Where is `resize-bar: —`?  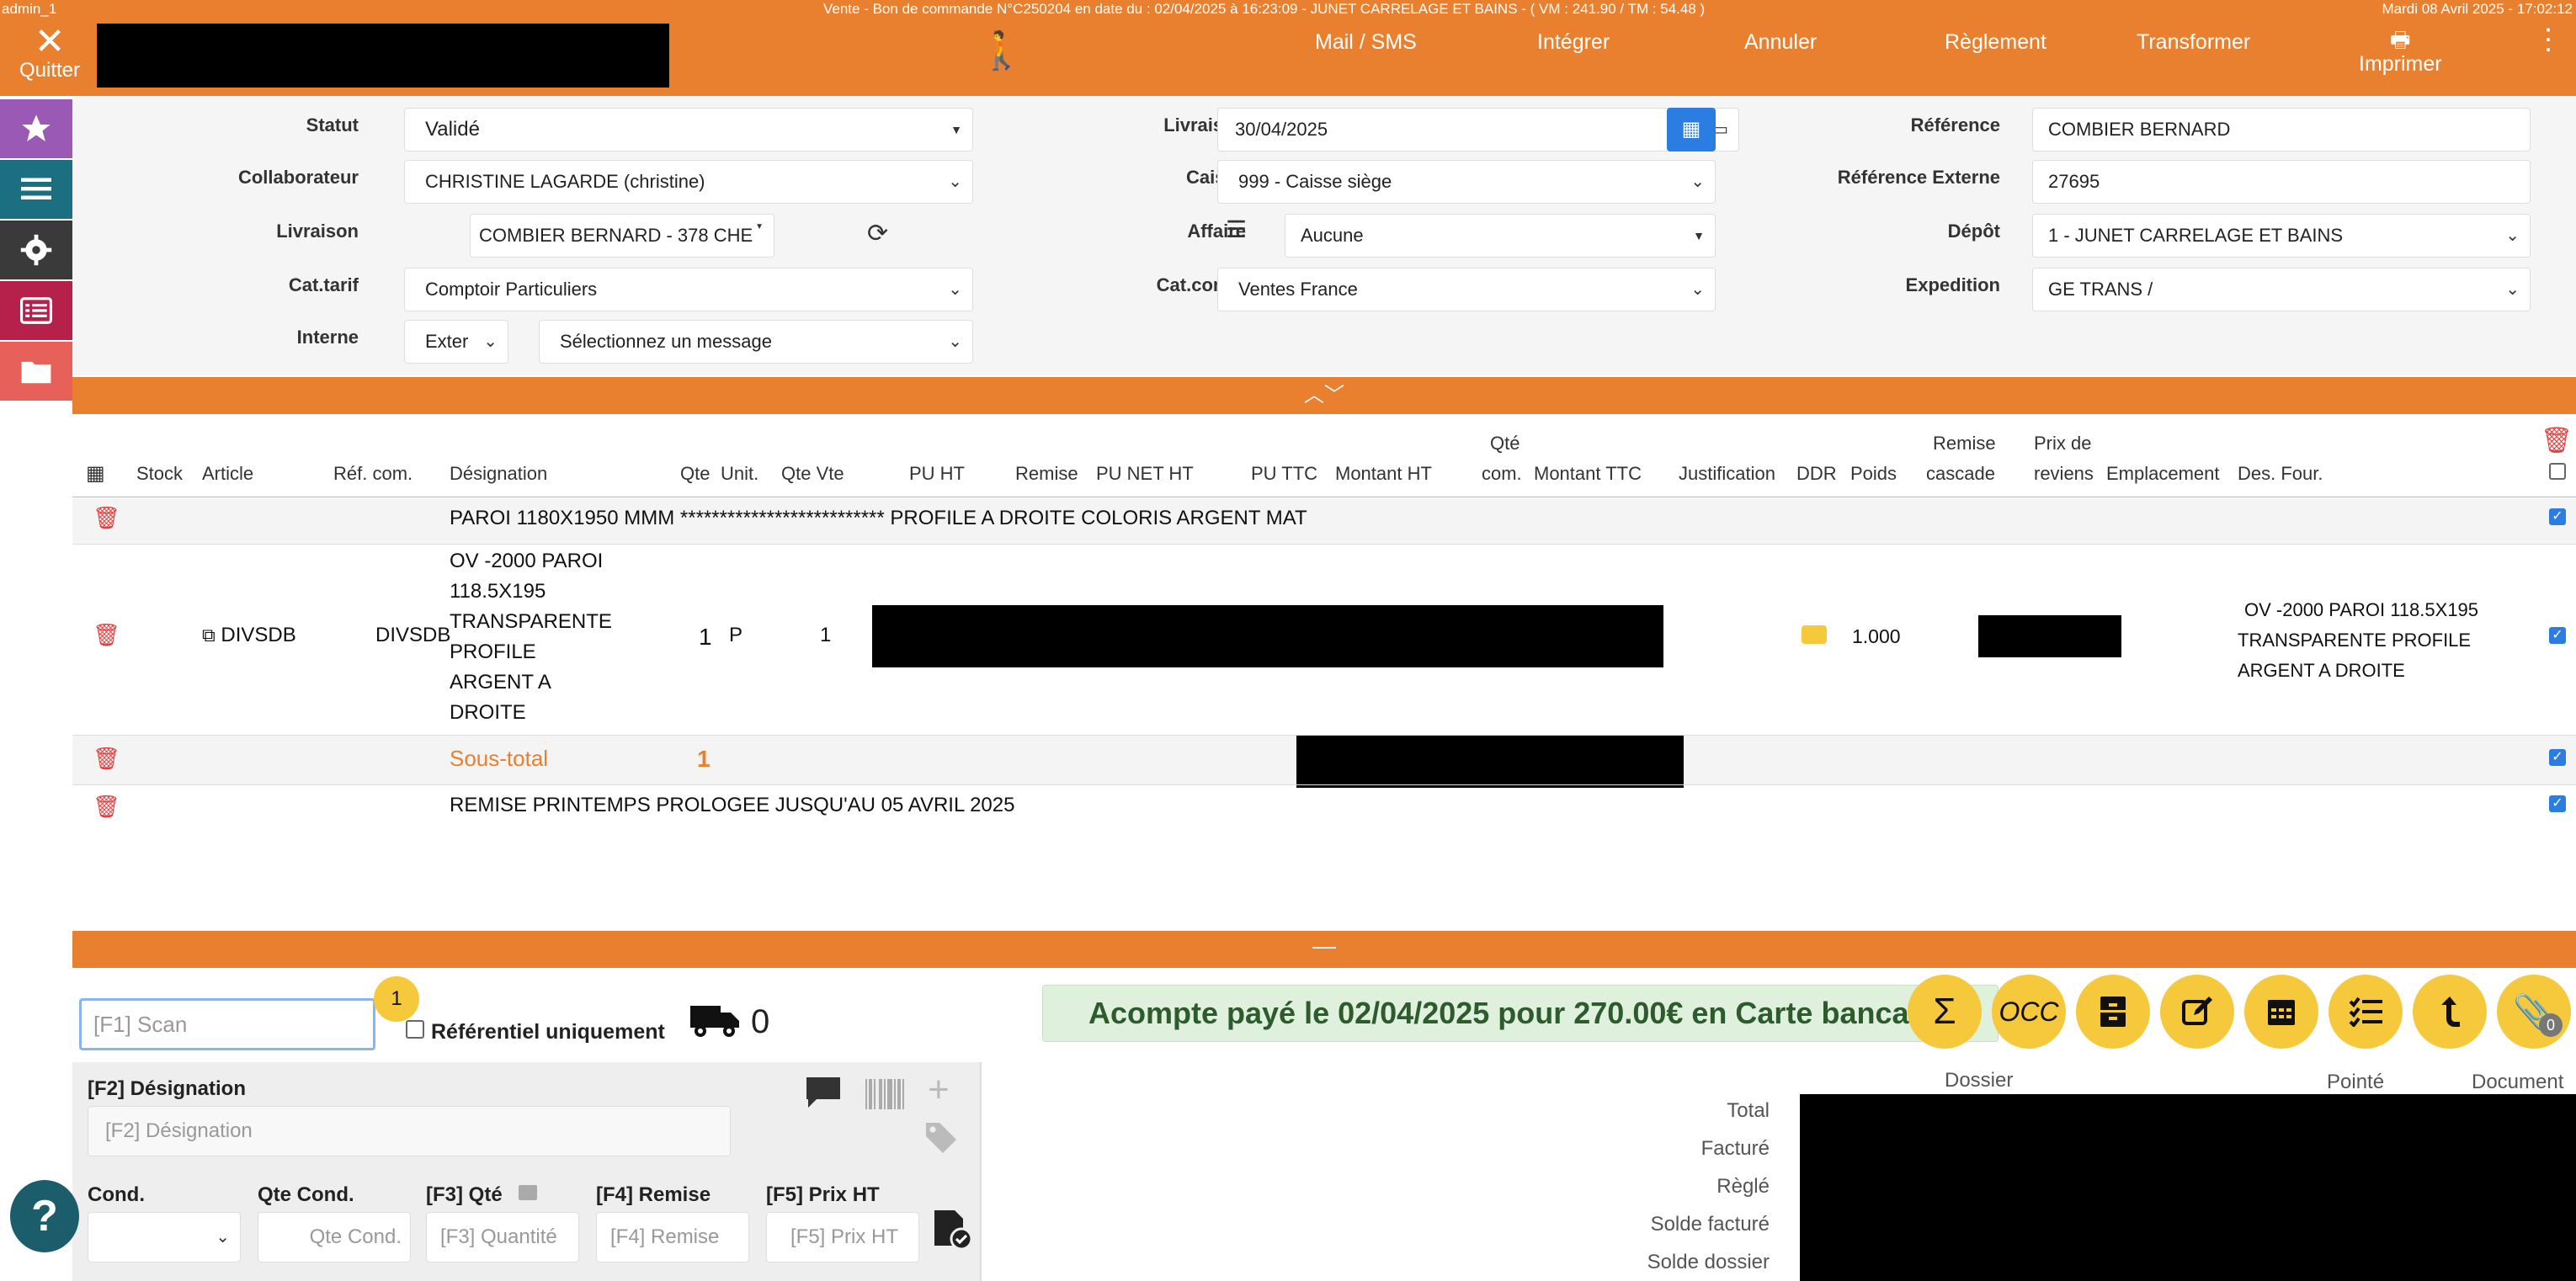
resize-bar: — is located at coordinates (1324, 949).